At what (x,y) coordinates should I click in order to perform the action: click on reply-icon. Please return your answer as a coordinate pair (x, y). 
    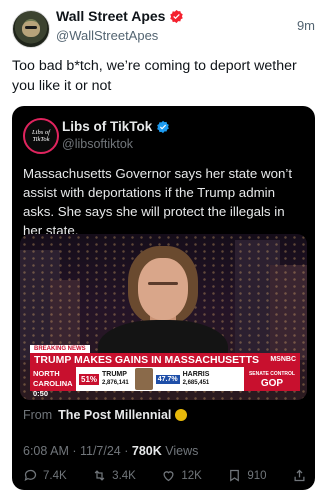
    Looking at the image, I should click on (30, 475).